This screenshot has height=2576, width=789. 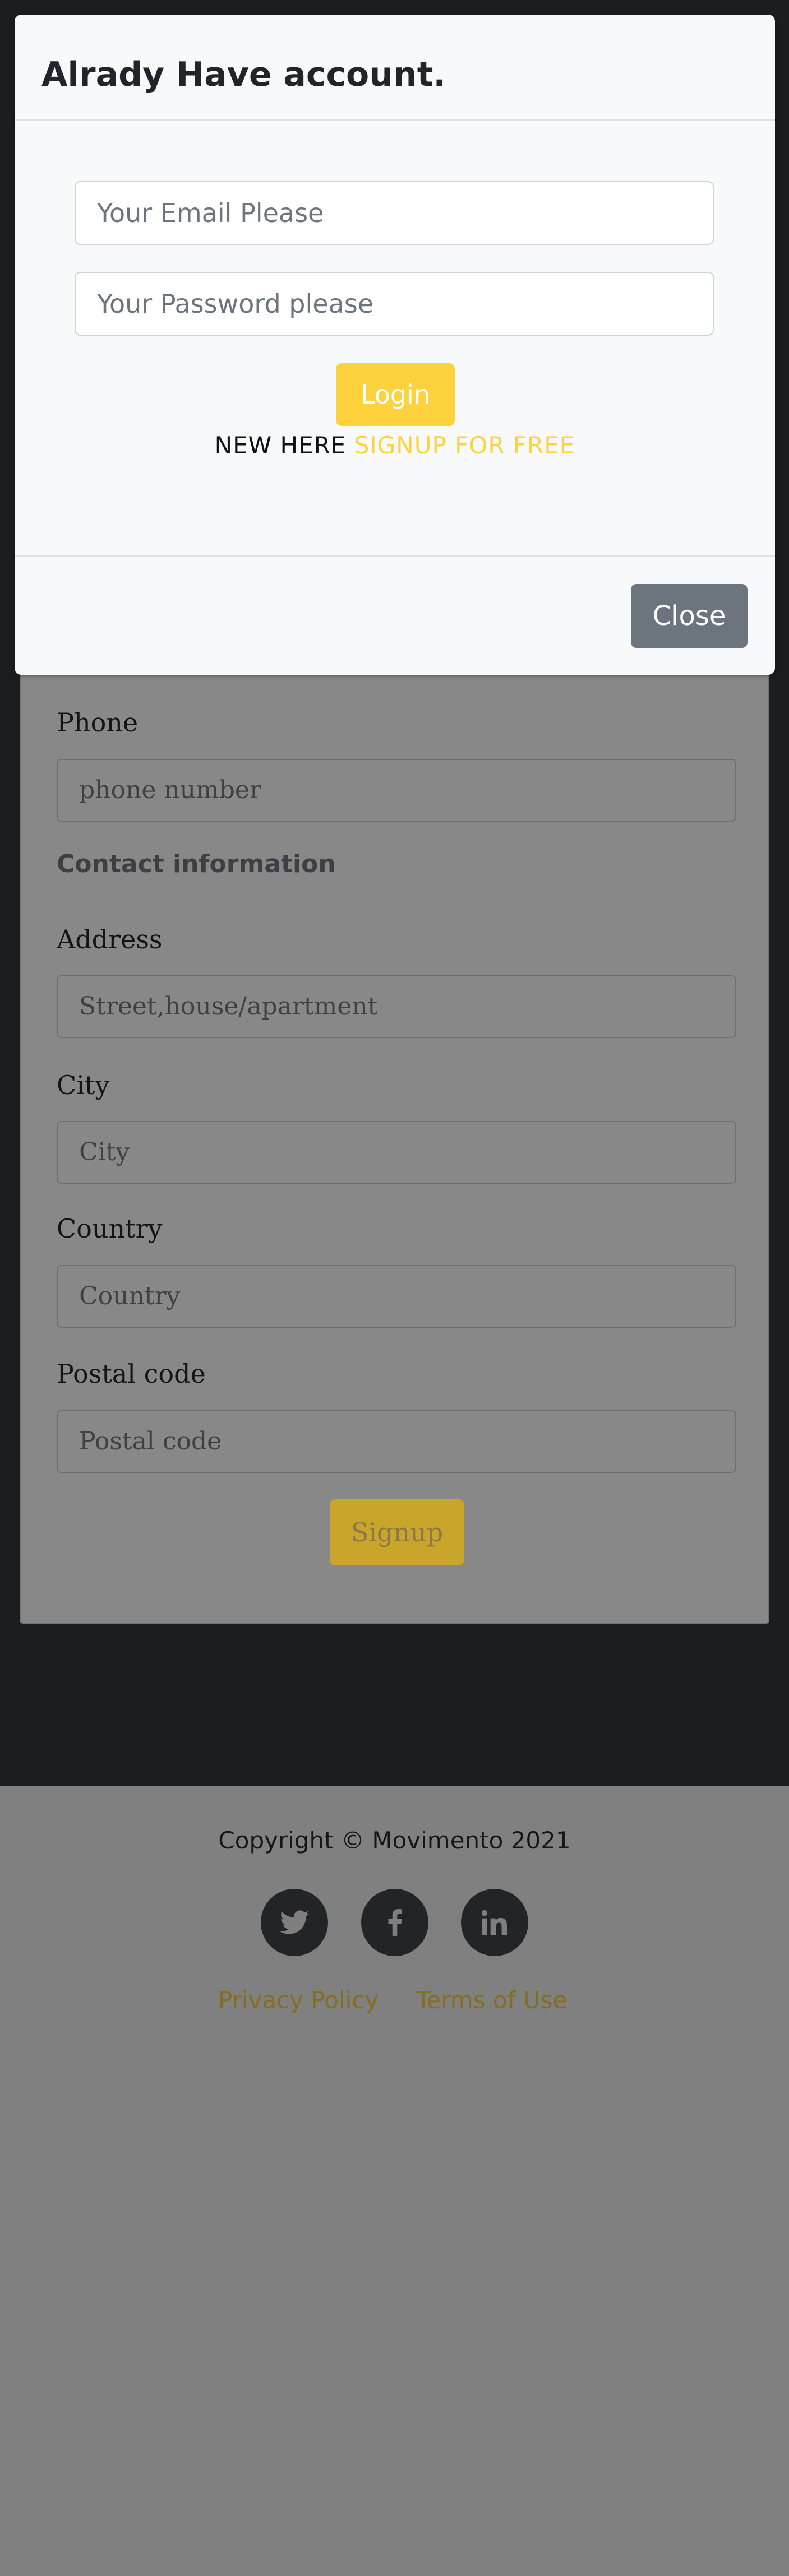 I want to click on address-label: Address, so click(x=110, y=939).